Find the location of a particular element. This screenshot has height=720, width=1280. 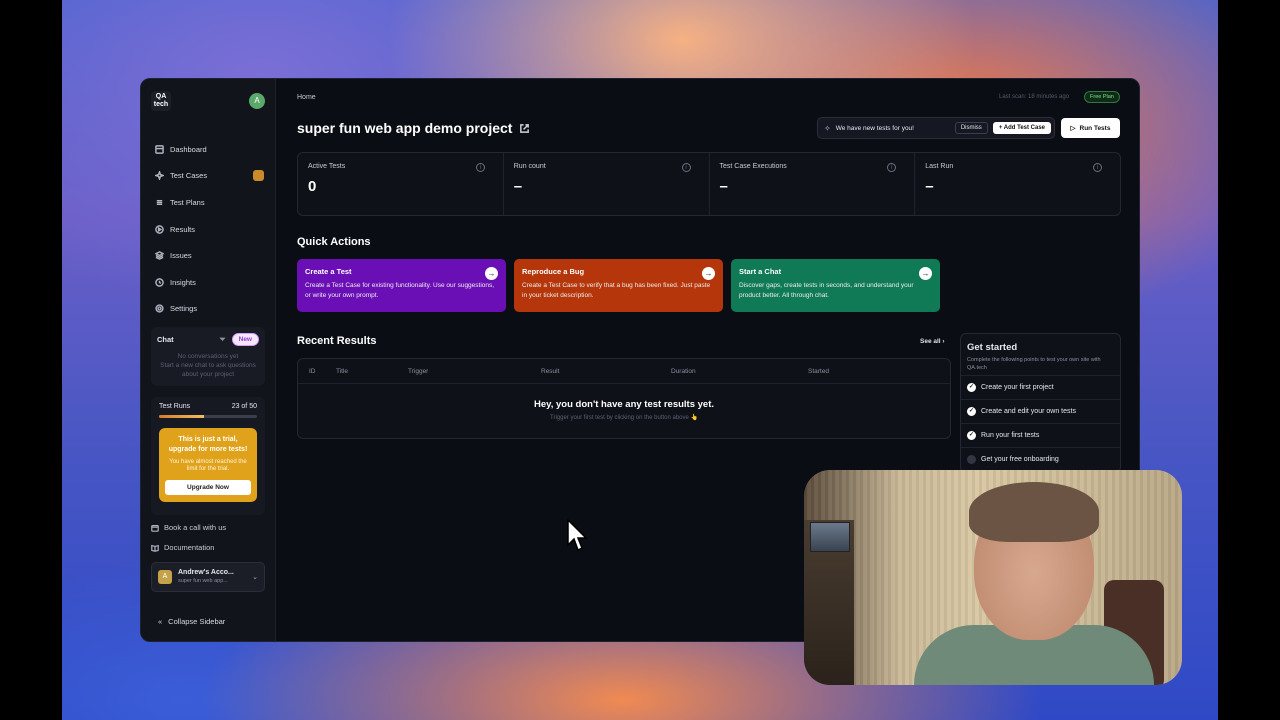

stat-label: Test Case Executions is located at coordinates (753, 166).